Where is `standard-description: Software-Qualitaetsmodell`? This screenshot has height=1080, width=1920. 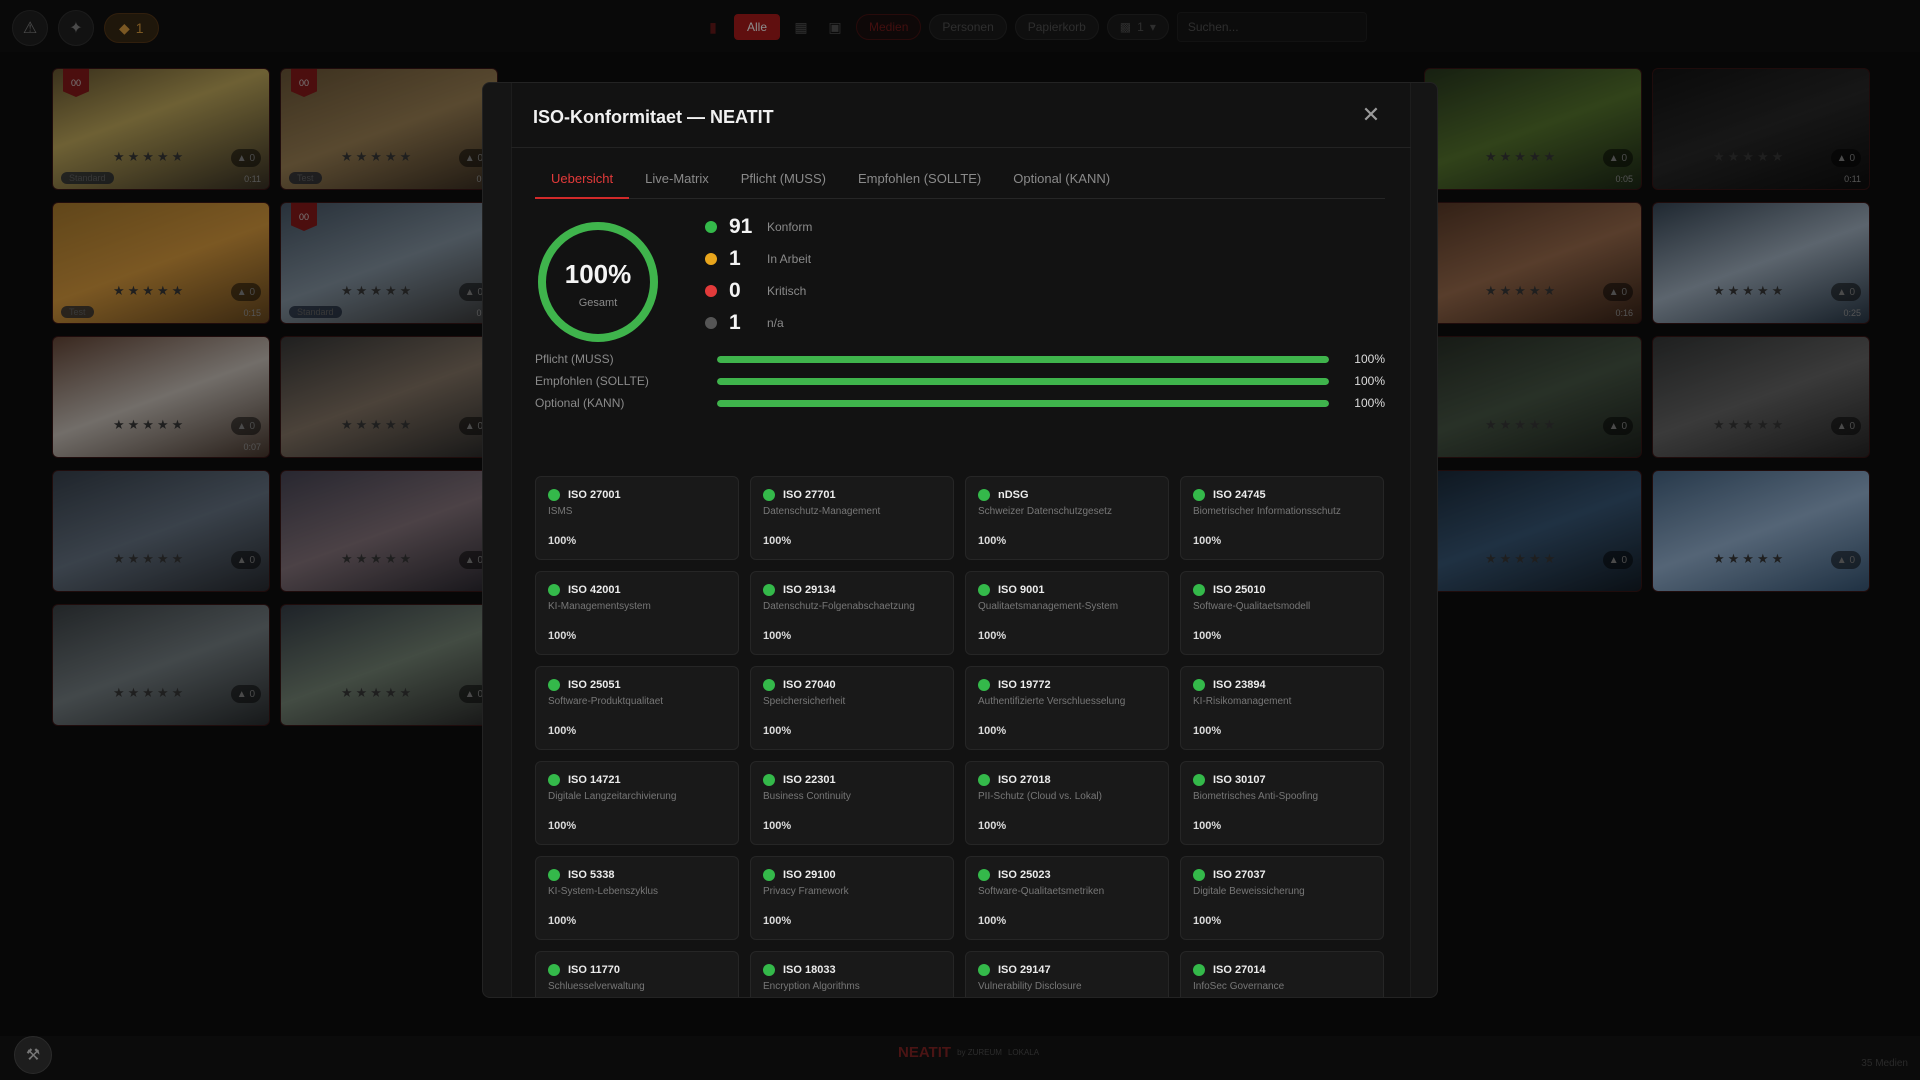
standard-description: Software-Qualitaetsmodell is located at coordinates (1252, 606).